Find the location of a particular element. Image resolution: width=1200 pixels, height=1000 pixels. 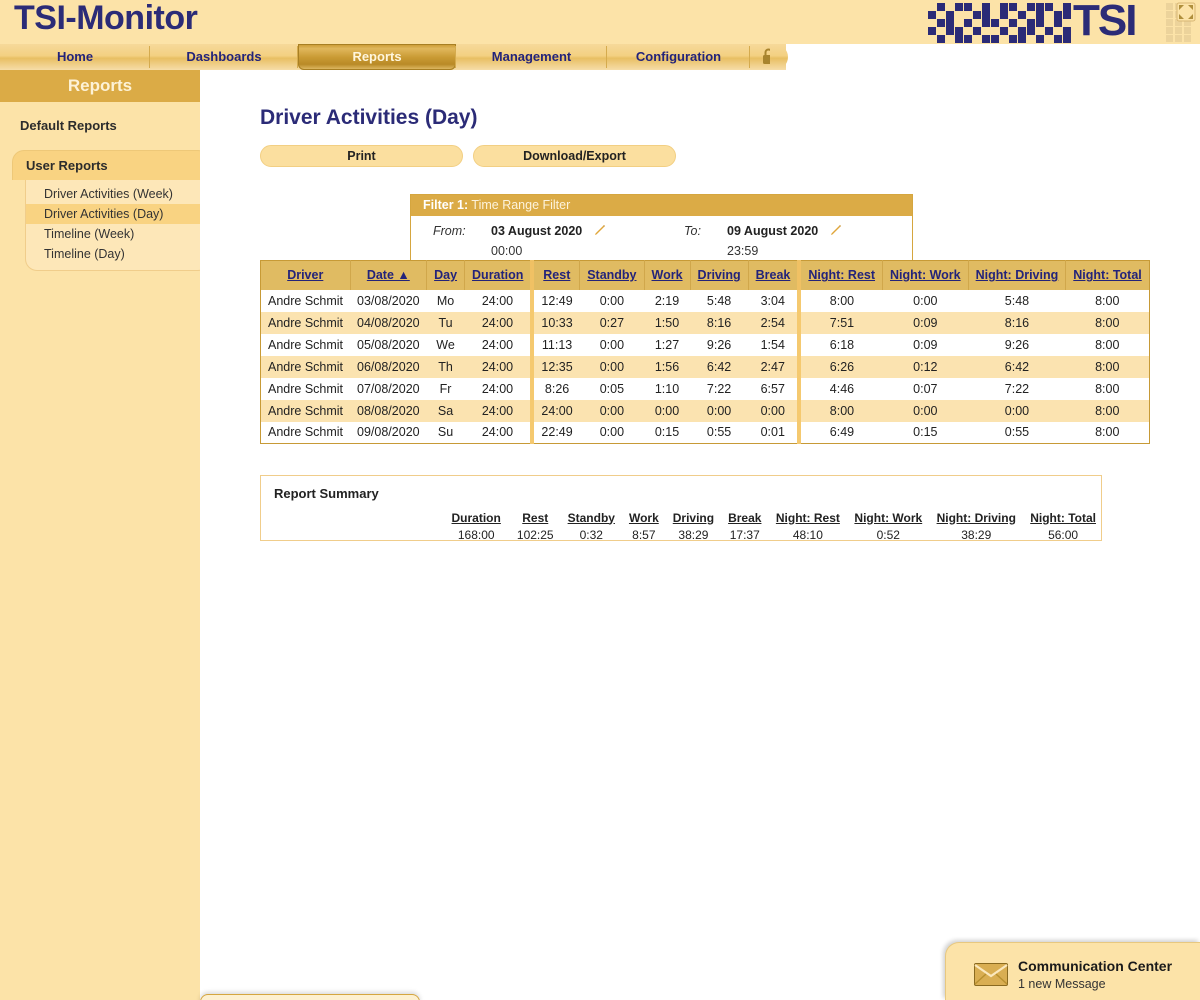

nav-item-home: Home is located at coordinates (75, 57).